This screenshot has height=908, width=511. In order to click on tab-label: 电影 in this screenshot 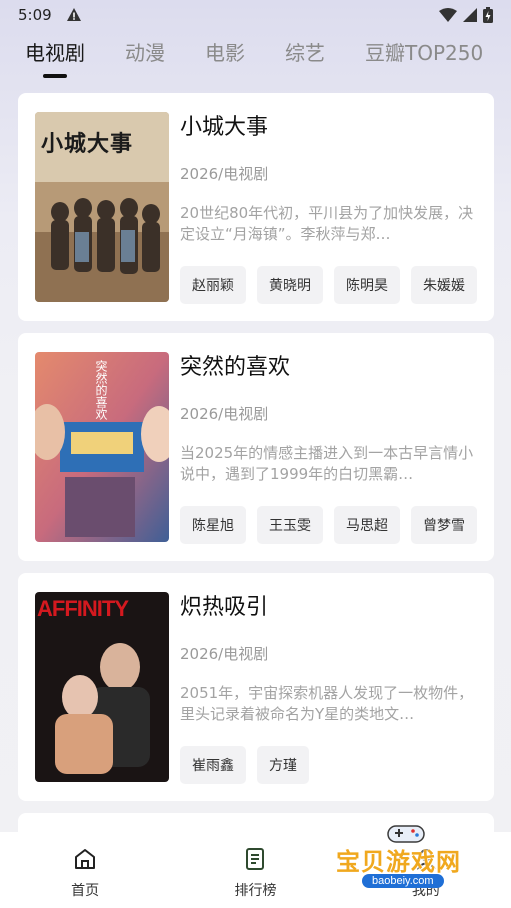, I will do `click(225, 53)`.